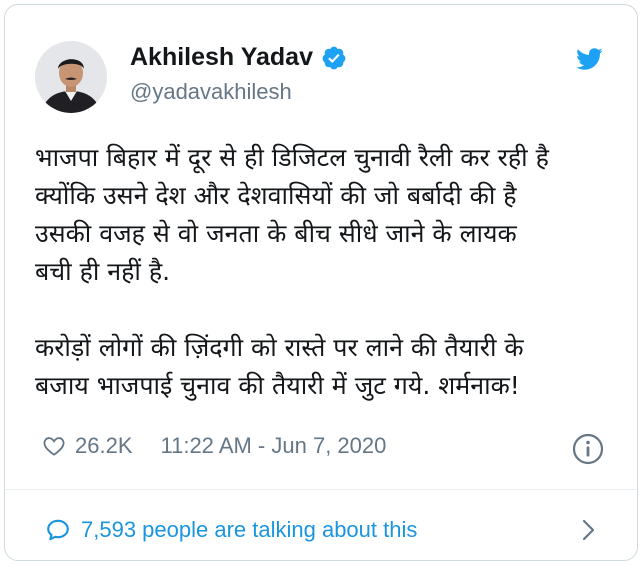 This screenshot has width=644, height=567. What do you see at coordinates (221, 57) in the screenshot?
I see `author-name: Akhilesh Yadav` at bounding box center [221, 57].